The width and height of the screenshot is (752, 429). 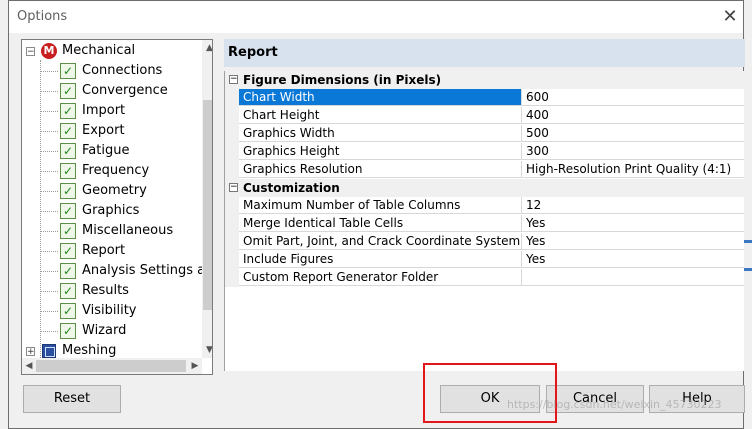 I want to click on property-row: Graphics Width 500, so click(x=484, y=134).